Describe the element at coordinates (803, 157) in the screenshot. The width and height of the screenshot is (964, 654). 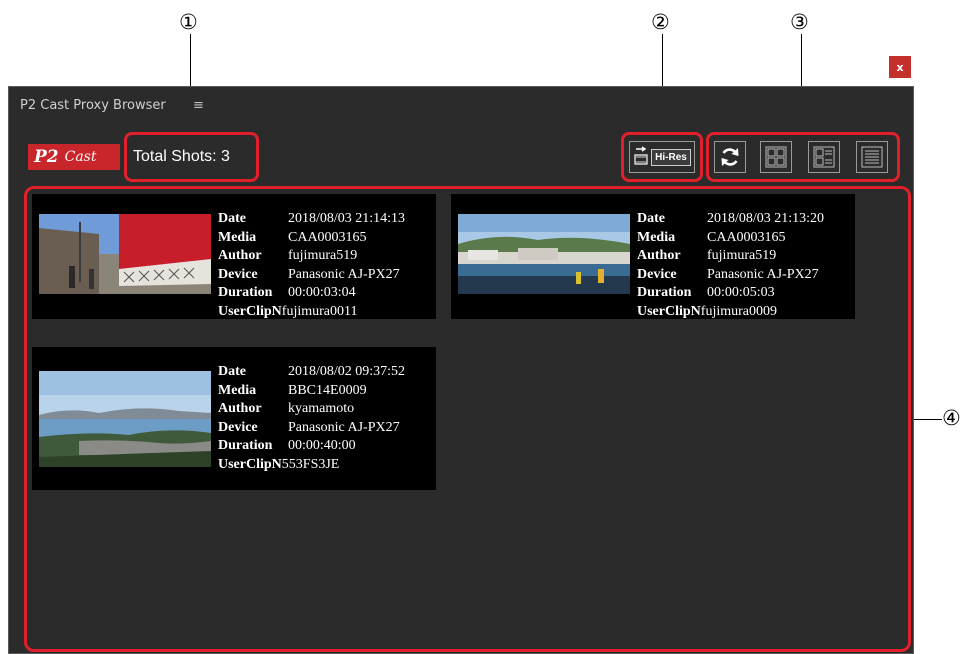
I see `highlight-view-buttons` at that location.